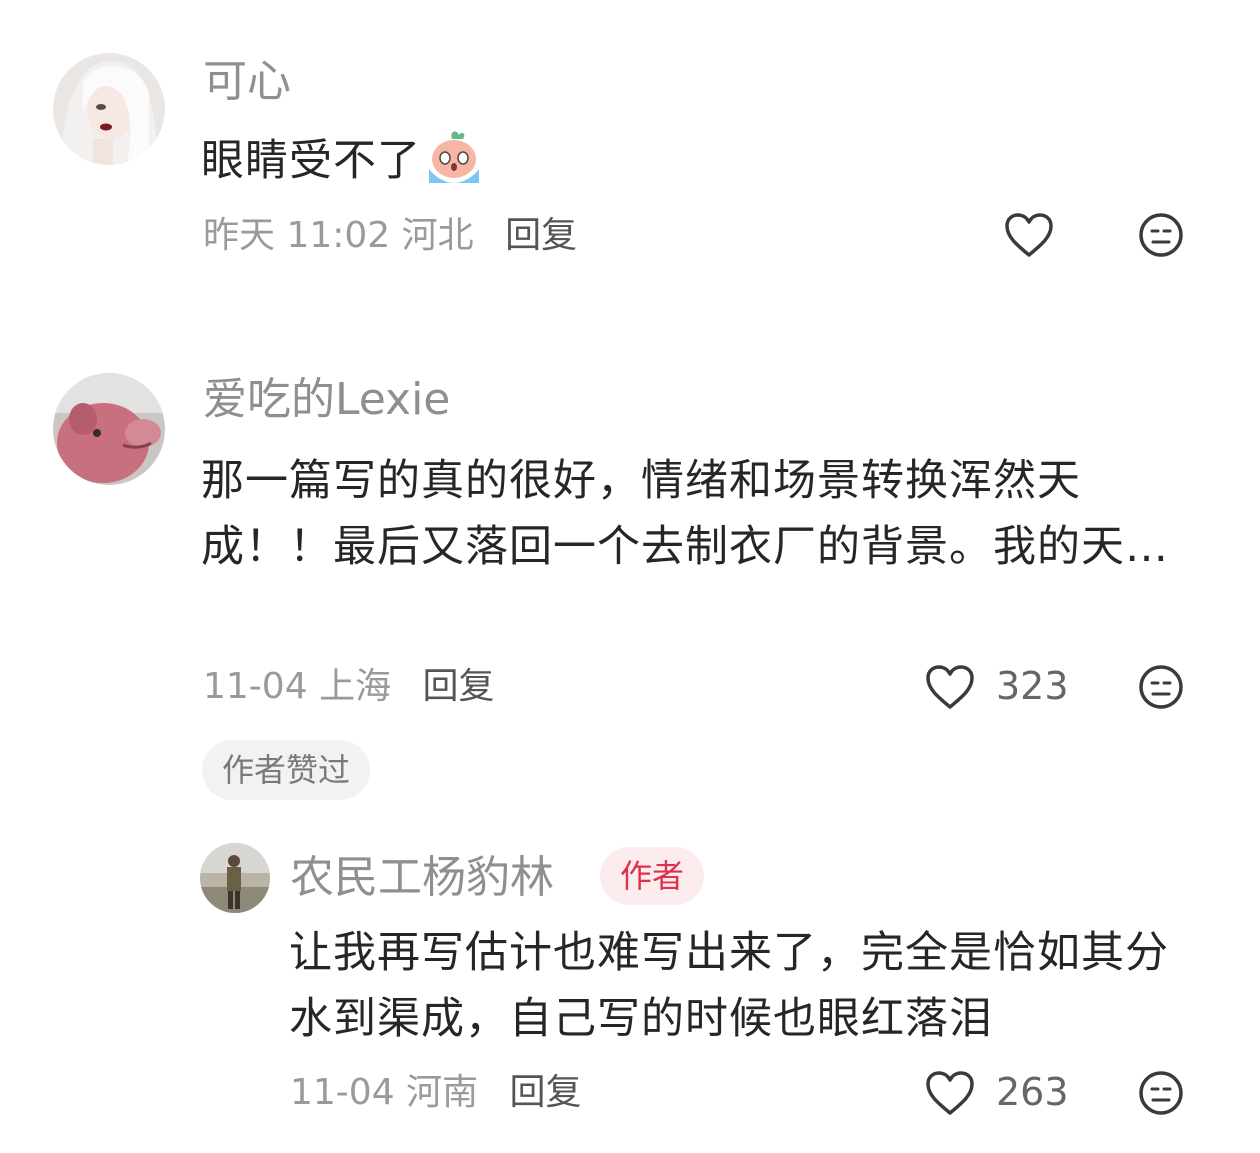 Image resolution: width=1260 pixels, height=1153 pixels. Describe the element at coordinates (729, 986) in the screenshot. I see `reply-text: 让我再写估计也难写出来了，完全是恰如其分水到渠成，自己写的时候也眼红落泪` at that location.